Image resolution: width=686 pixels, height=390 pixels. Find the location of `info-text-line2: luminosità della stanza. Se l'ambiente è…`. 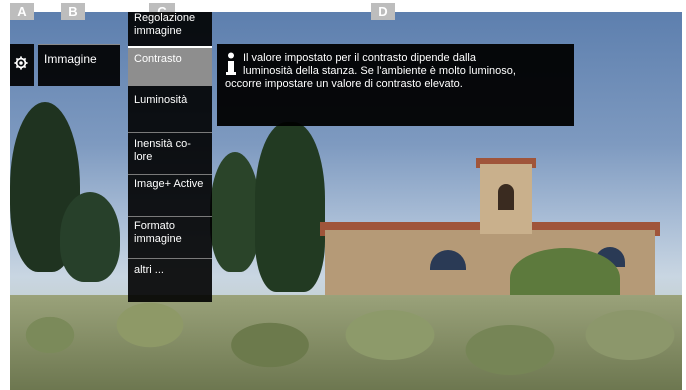

info-text-line2: luminosità della stanza. Se l'ambiente è… is located at coordinates (379, 71).